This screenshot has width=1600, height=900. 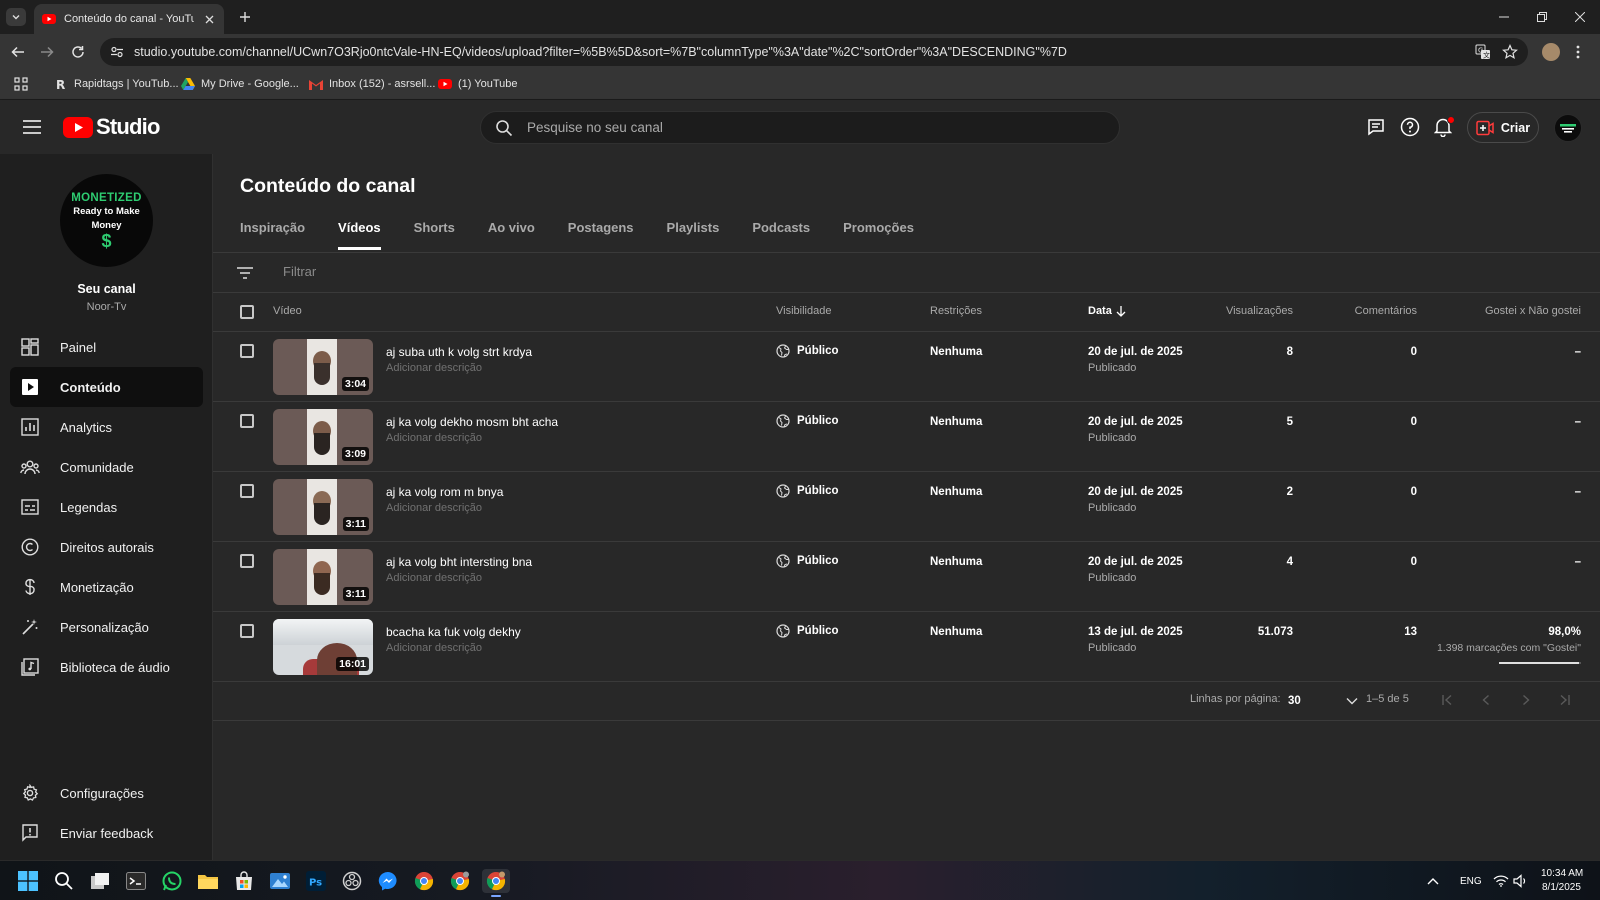 What do you see at coordinates (106, 347) in the screenshot?
I see `sidebar-item-painel: Painel` at bounding box center [106, 347].